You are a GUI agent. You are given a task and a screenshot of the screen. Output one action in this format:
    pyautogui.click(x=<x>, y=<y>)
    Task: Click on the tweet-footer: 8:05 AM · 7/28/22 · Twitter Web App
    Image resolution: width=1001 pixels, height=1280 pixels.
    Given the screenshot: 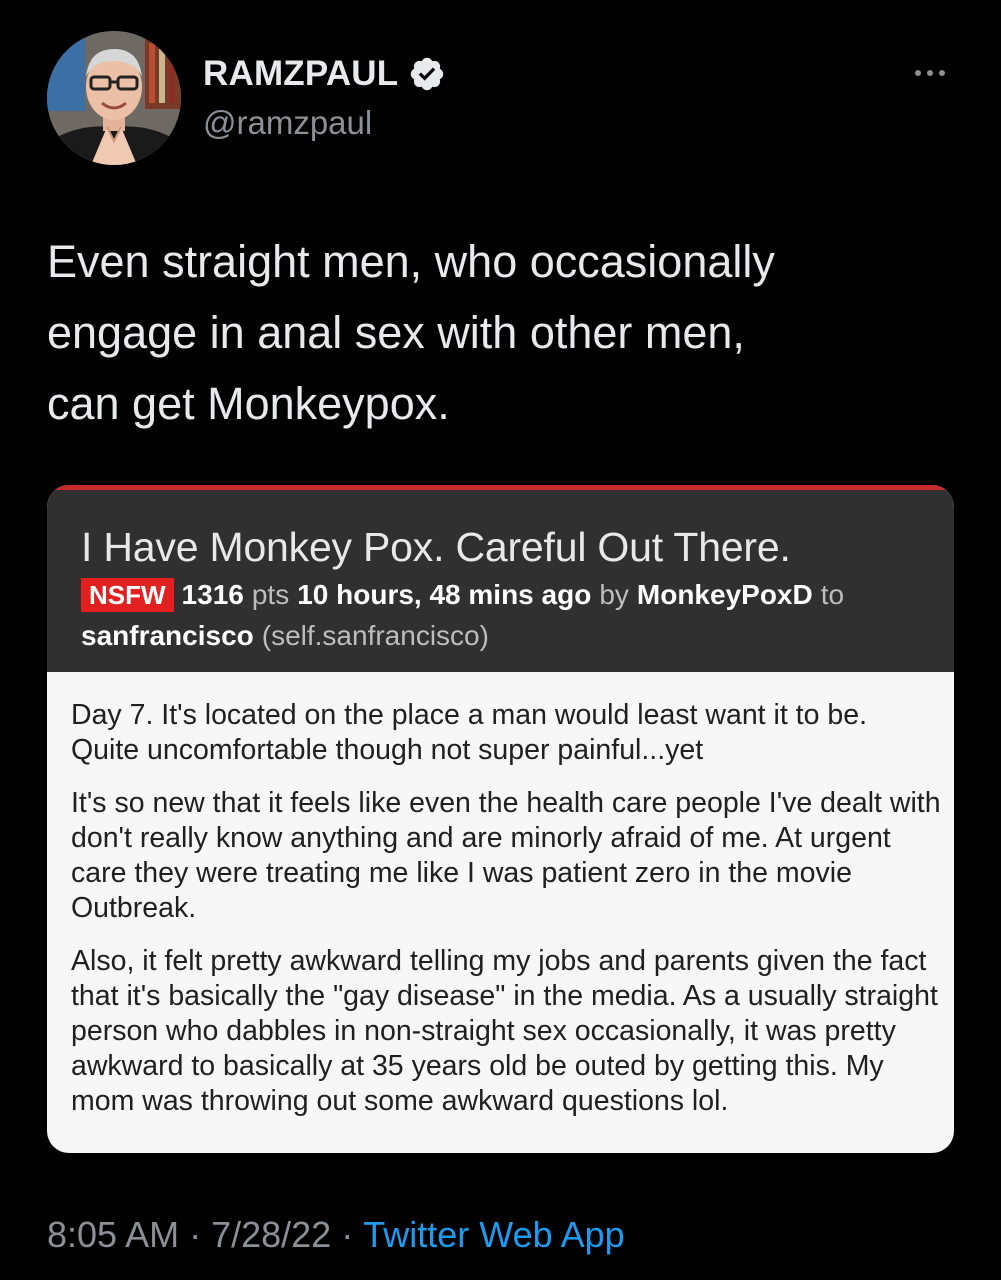 What is the action you would take?
    pyautogui.click(x=336, y=1235)
    